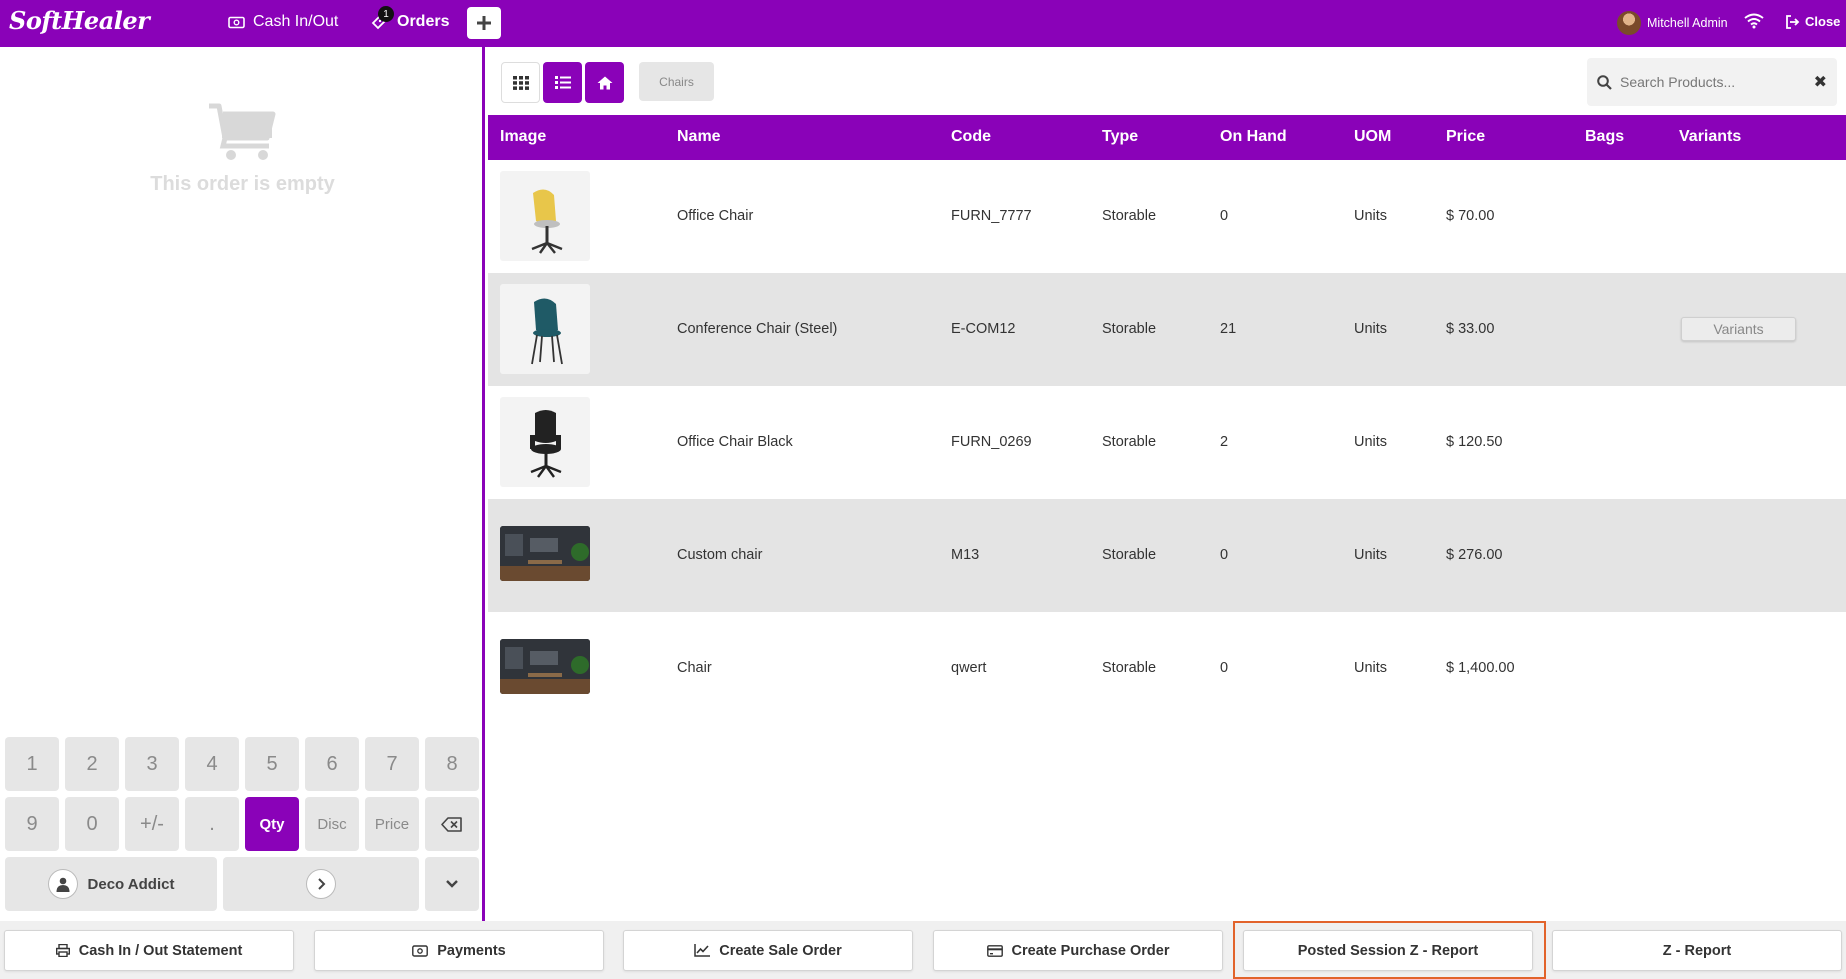  Describe the element at coordinates (1823, 21) in the screenshot. I see `close-label: Close` at that location.